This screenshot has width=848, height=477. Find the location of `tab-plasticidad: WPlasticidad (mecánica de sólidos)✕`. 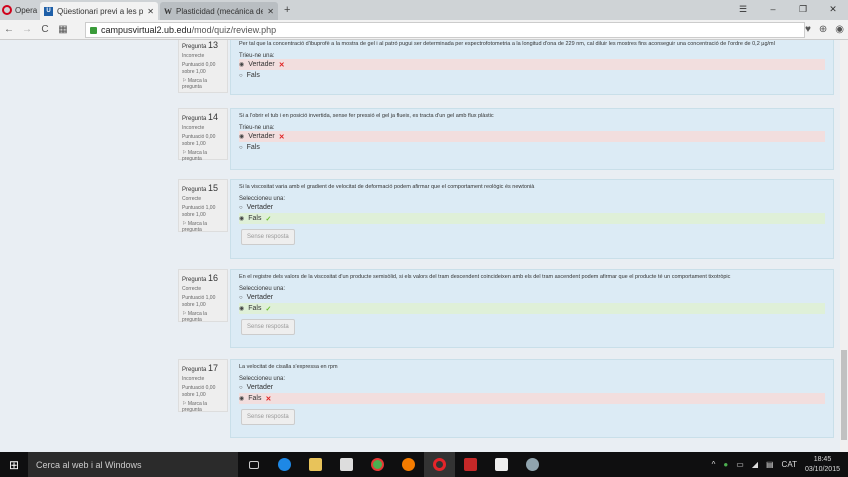

tab-plasticidad: WPlasticidad (mecánica de sólidos)✕ is located at coordinates (219, 11).